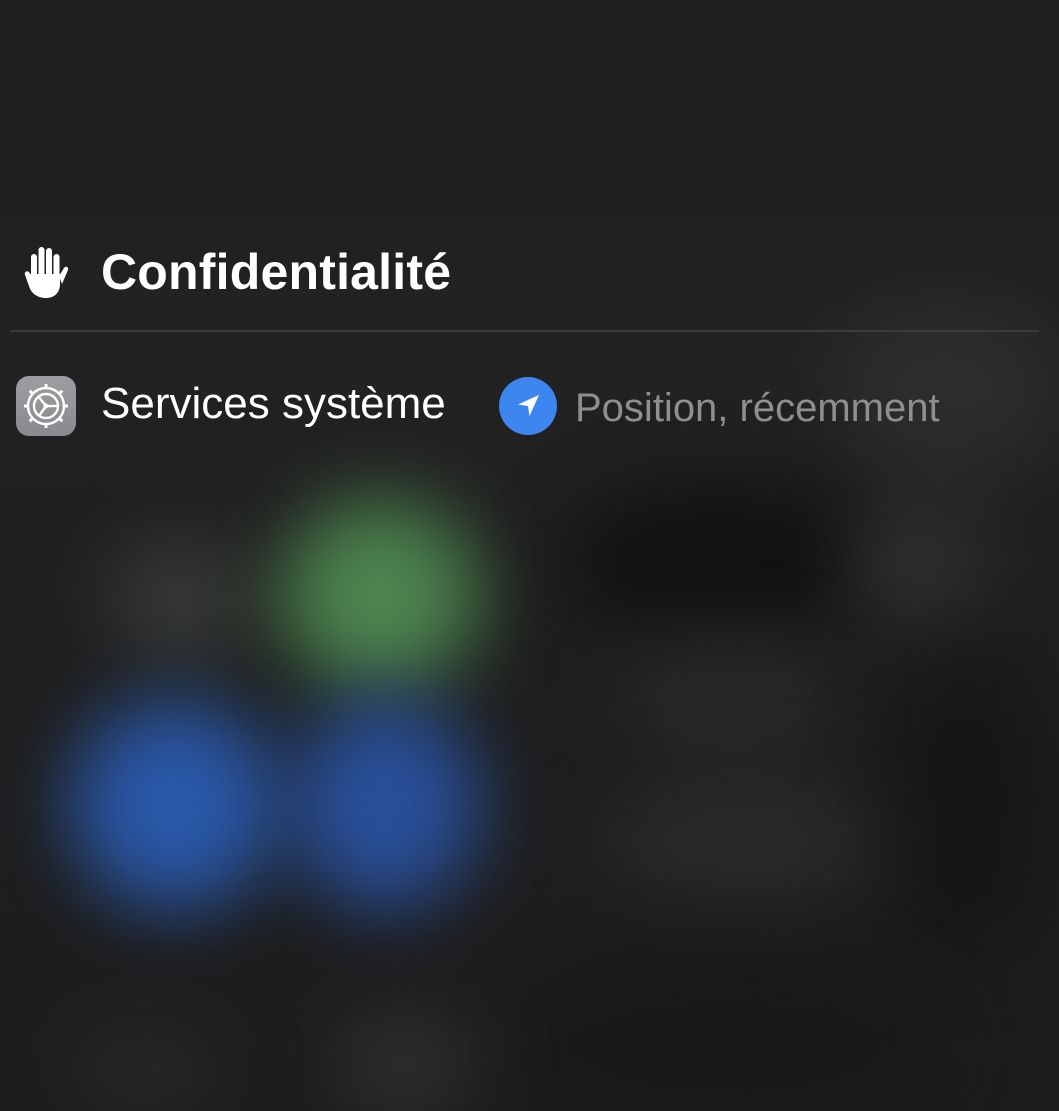 The image size is (1059, 1111). I want to click on access-status-text: Position, récemment, so click(757, 408).